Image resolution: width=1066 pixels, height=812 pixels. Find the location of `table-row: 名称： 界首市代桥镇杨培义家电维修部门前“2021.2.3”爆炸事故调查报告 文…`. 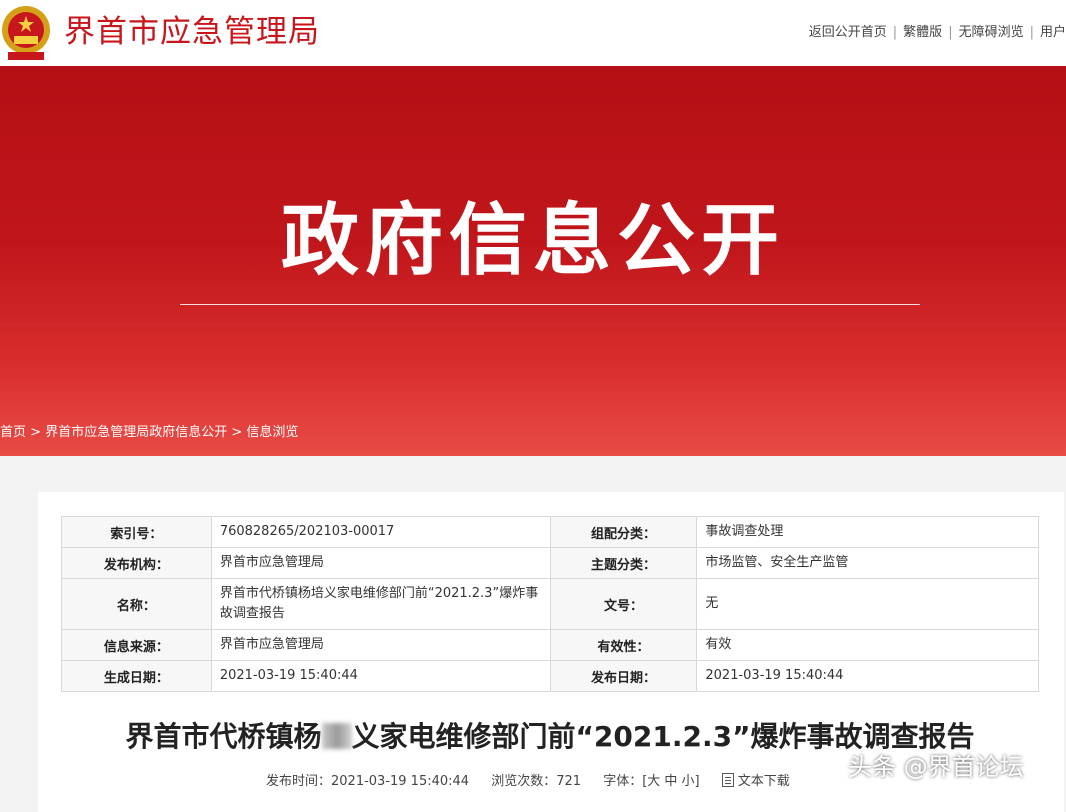

table-row: 名称： 界首市代桥镇杨培义家电维修部门前“2021.2.3”爆炸事故调查报告 文… is located at coordinates (550, 604).